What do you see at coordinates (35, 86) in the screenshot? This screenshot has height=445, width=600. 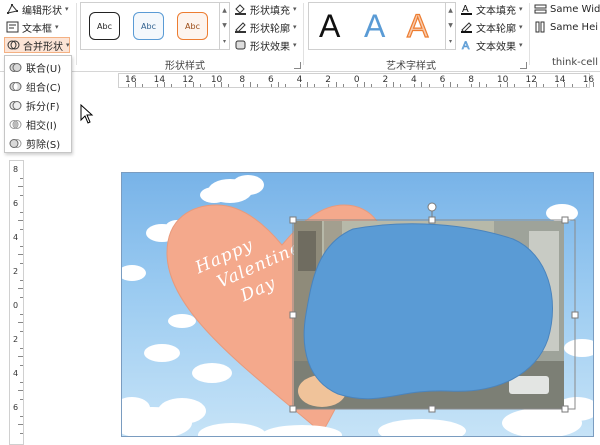 I see `menu-item-combine: 组合(C)` at bounding box center [35, 86].